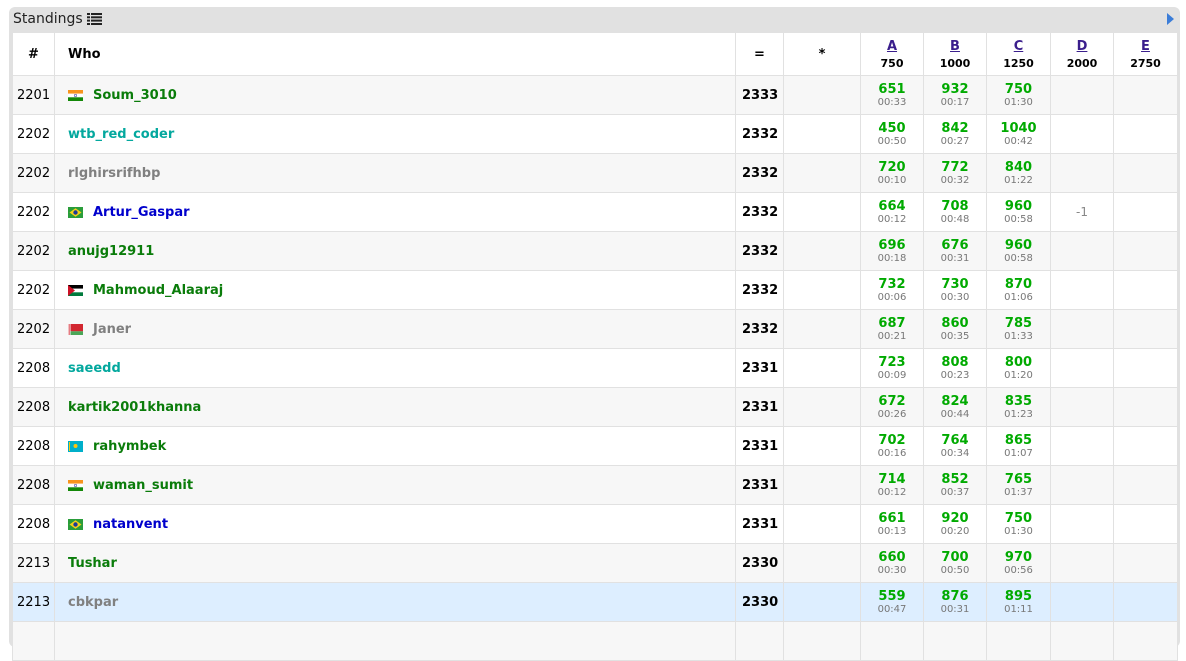  What do you see at coordinates (93, 602) in the screenshot?
I see `handle-link: cbkpar` at bounding box center [93, 602].